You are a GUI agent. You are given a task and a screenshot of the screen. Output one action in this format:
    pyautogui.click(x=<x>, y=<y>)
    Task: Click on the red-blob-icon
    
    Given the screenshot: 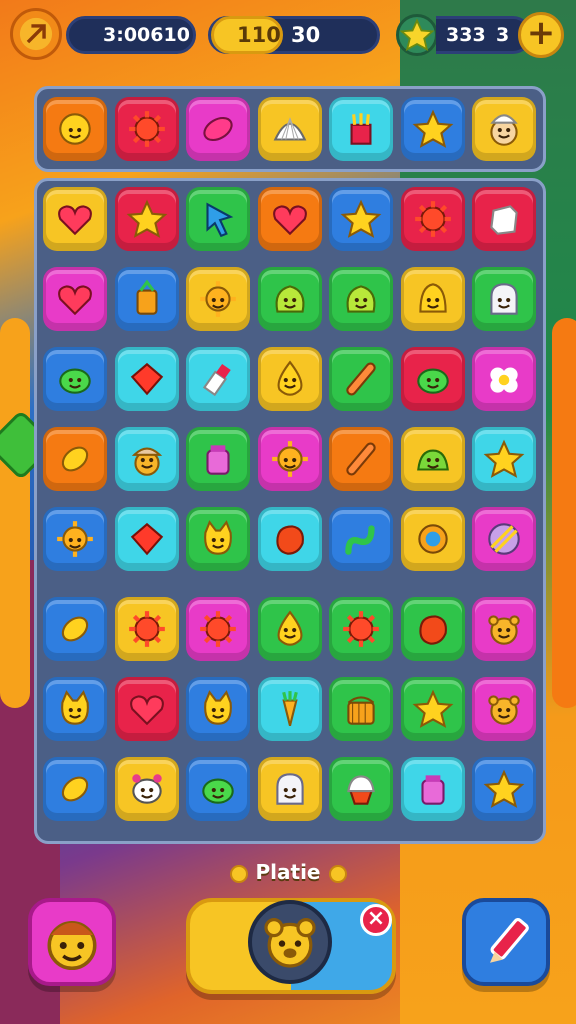 What is the action you would take?
    pyautogui.click(x=432, y=630)
    